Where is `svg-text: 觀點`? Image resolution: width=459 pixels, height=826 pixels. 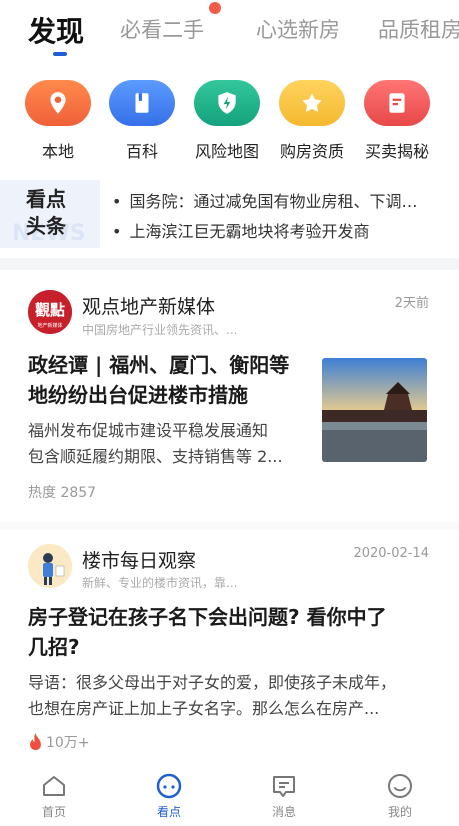 svg-text: 觀點 is located at coordinates (50, 310).